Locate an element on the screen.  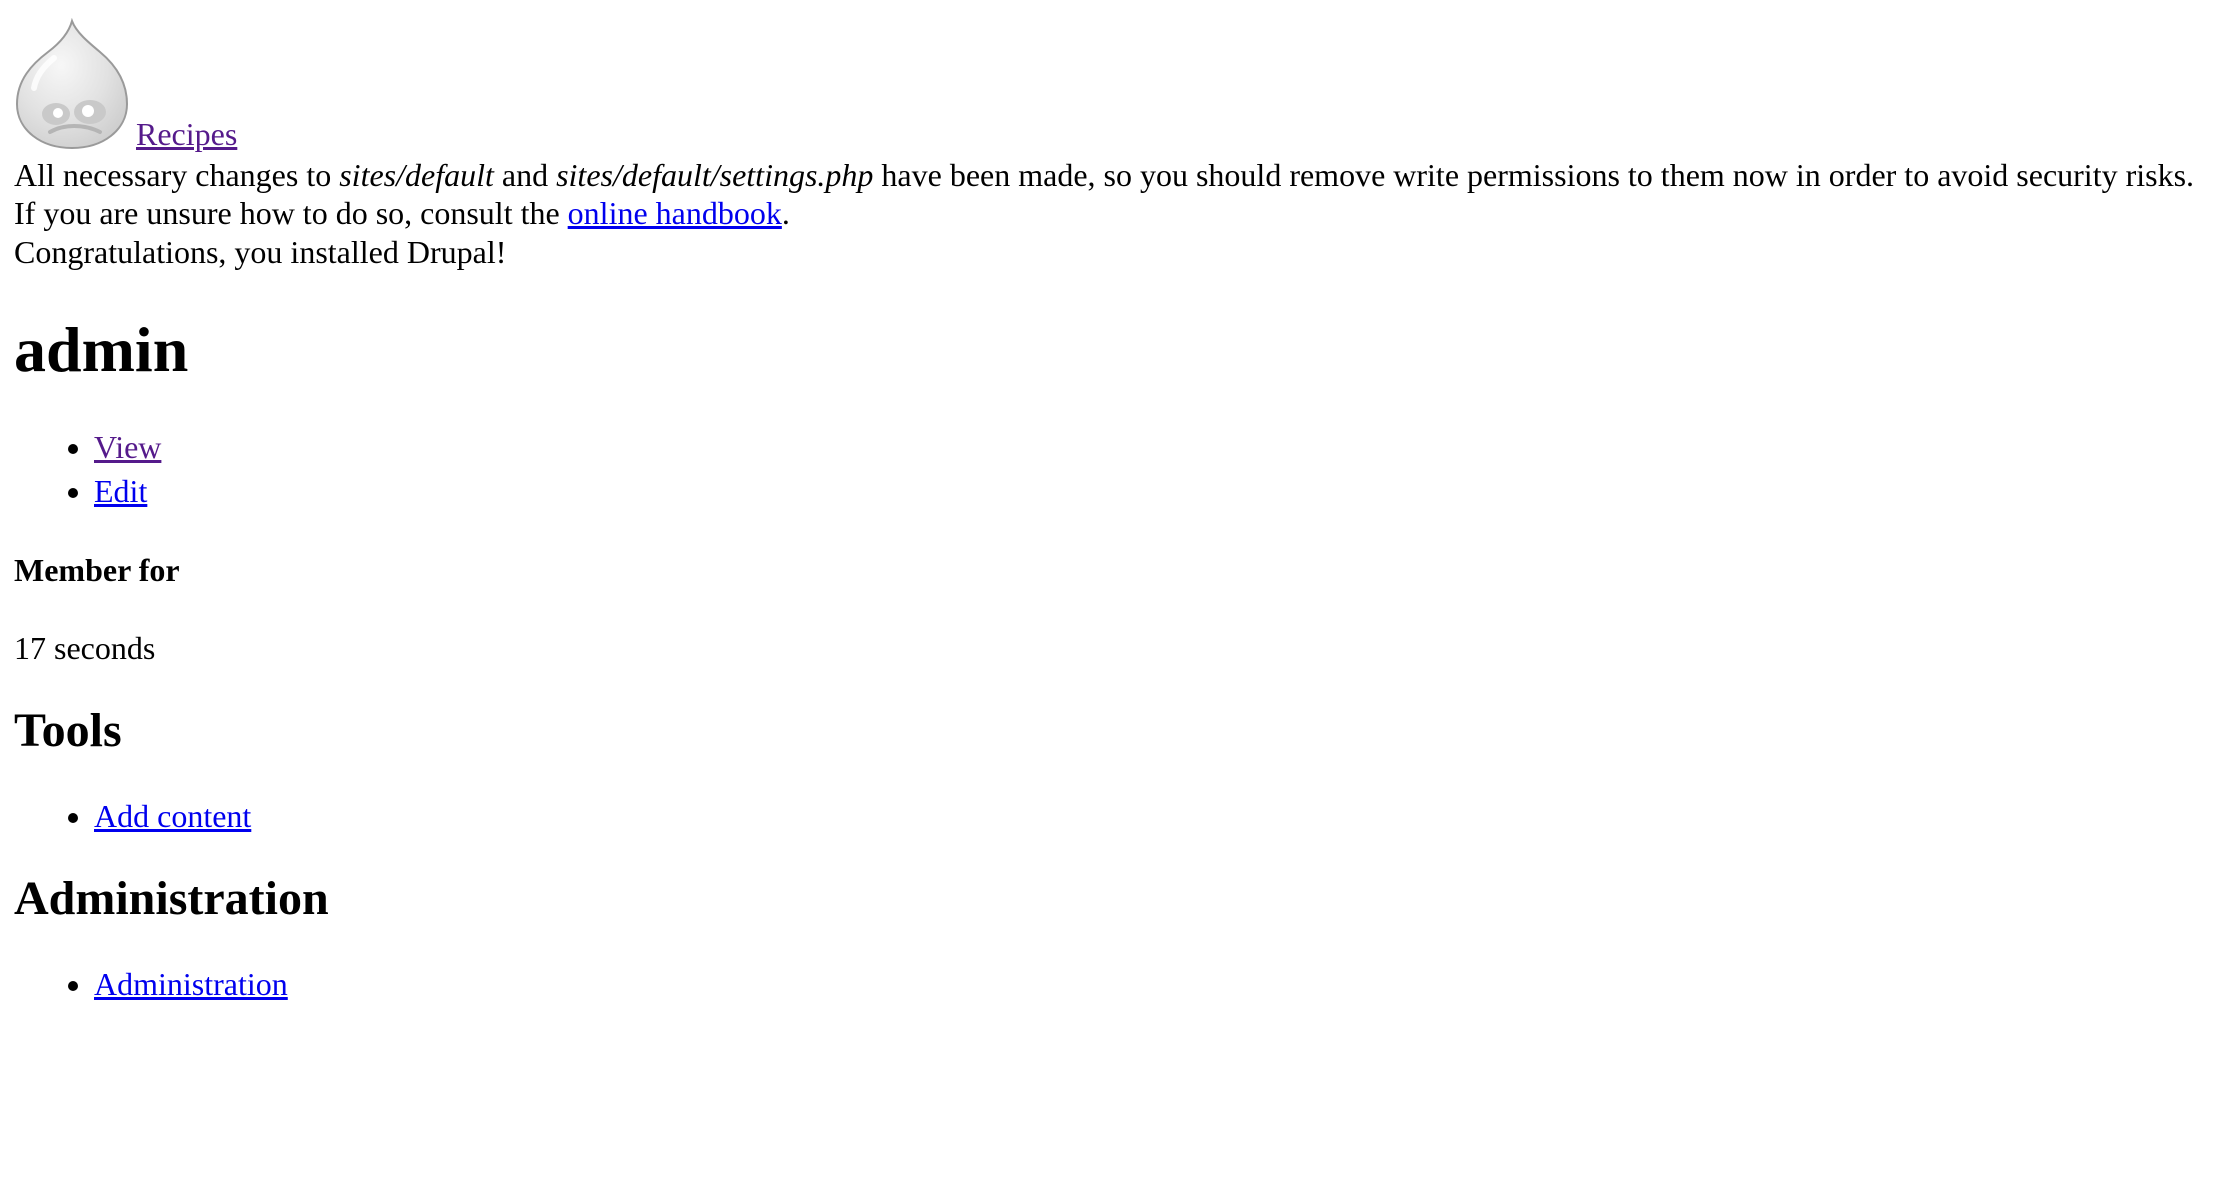
primary-tabs: View Edit is located at coordinates (1110, 469).